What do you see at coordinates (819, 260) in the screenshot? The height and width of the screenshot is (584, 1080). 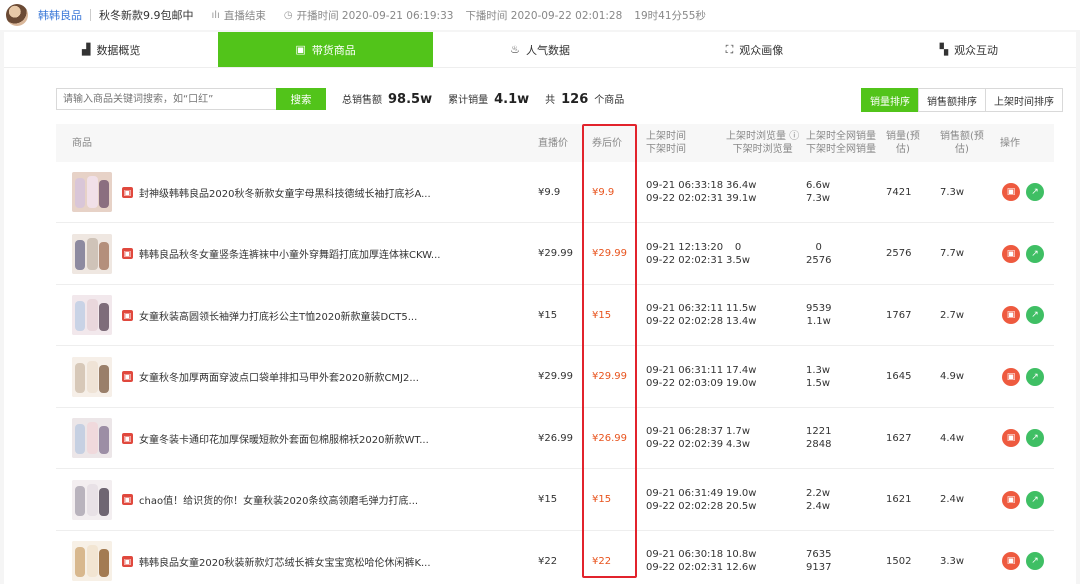 I see `net-sales-off: 2576` at bounding box center [819, 260].